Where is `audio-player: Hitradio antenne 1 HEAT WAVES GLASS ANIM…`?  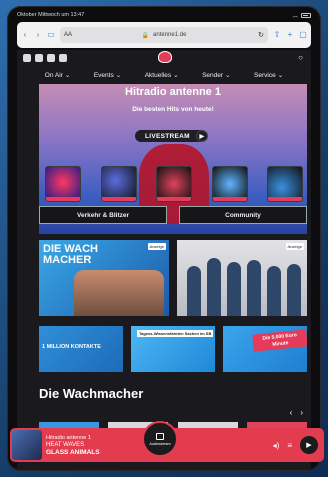
audio-player: Hitradio antenne 1 HEAT WAVES GLASS ANIM… is located at coordinates (167, 441).